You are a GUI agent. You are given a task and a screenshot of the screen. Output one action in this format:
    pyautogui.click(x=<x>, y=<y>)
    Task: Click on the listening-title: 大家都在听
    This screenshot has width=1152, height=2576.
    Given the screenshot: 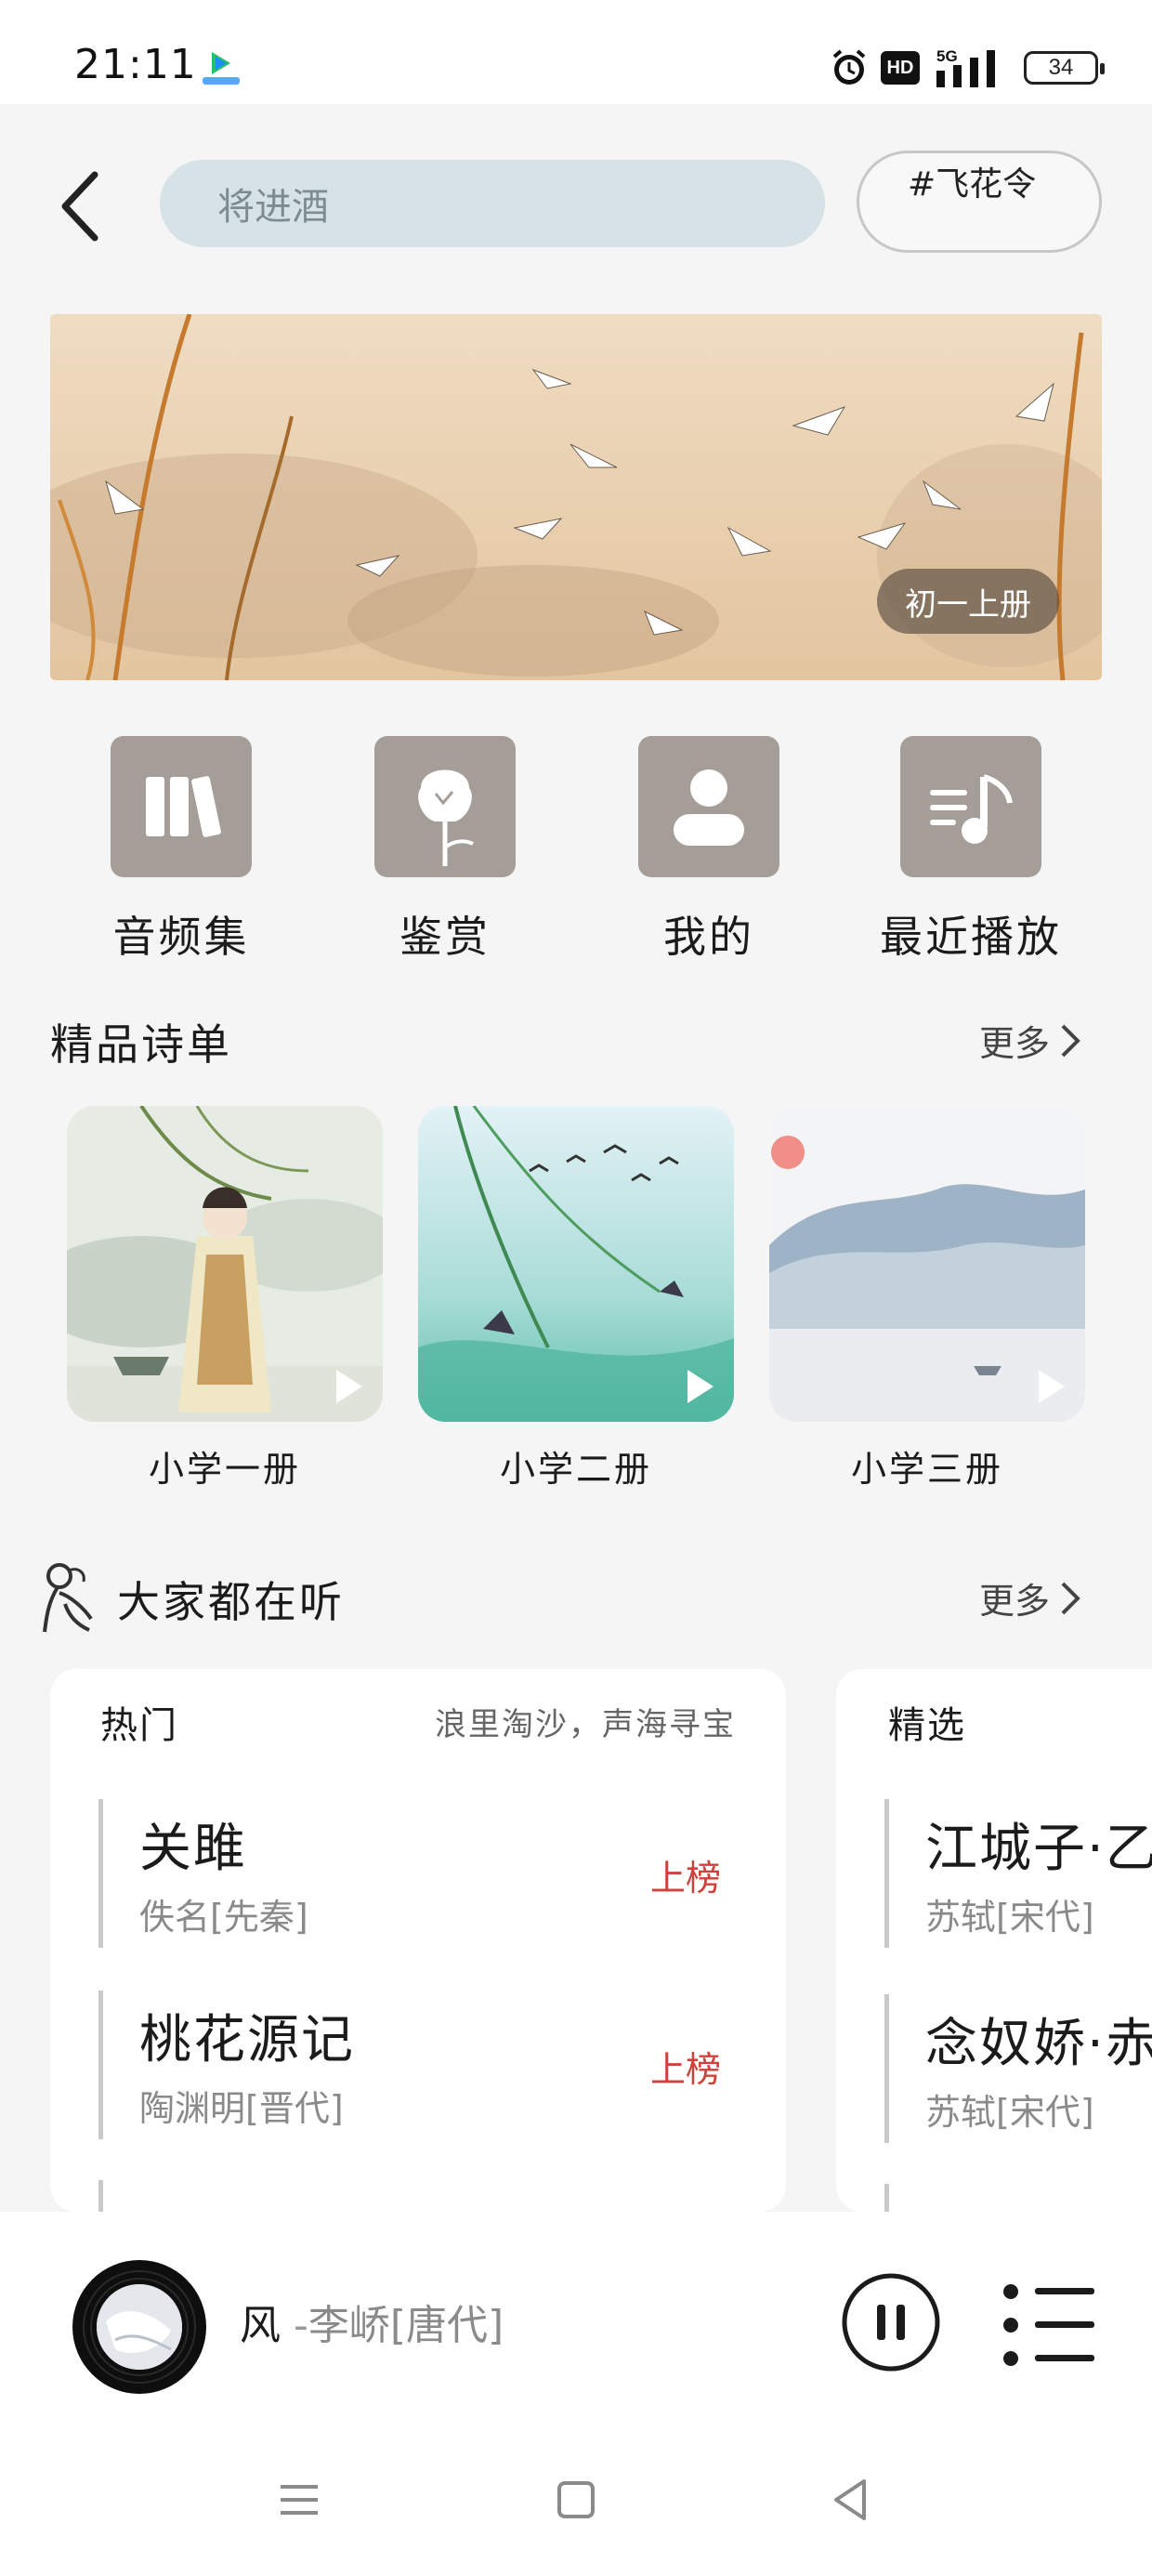 What is the action you would take?
    pyautogui.click(x=231, y=1602)
    